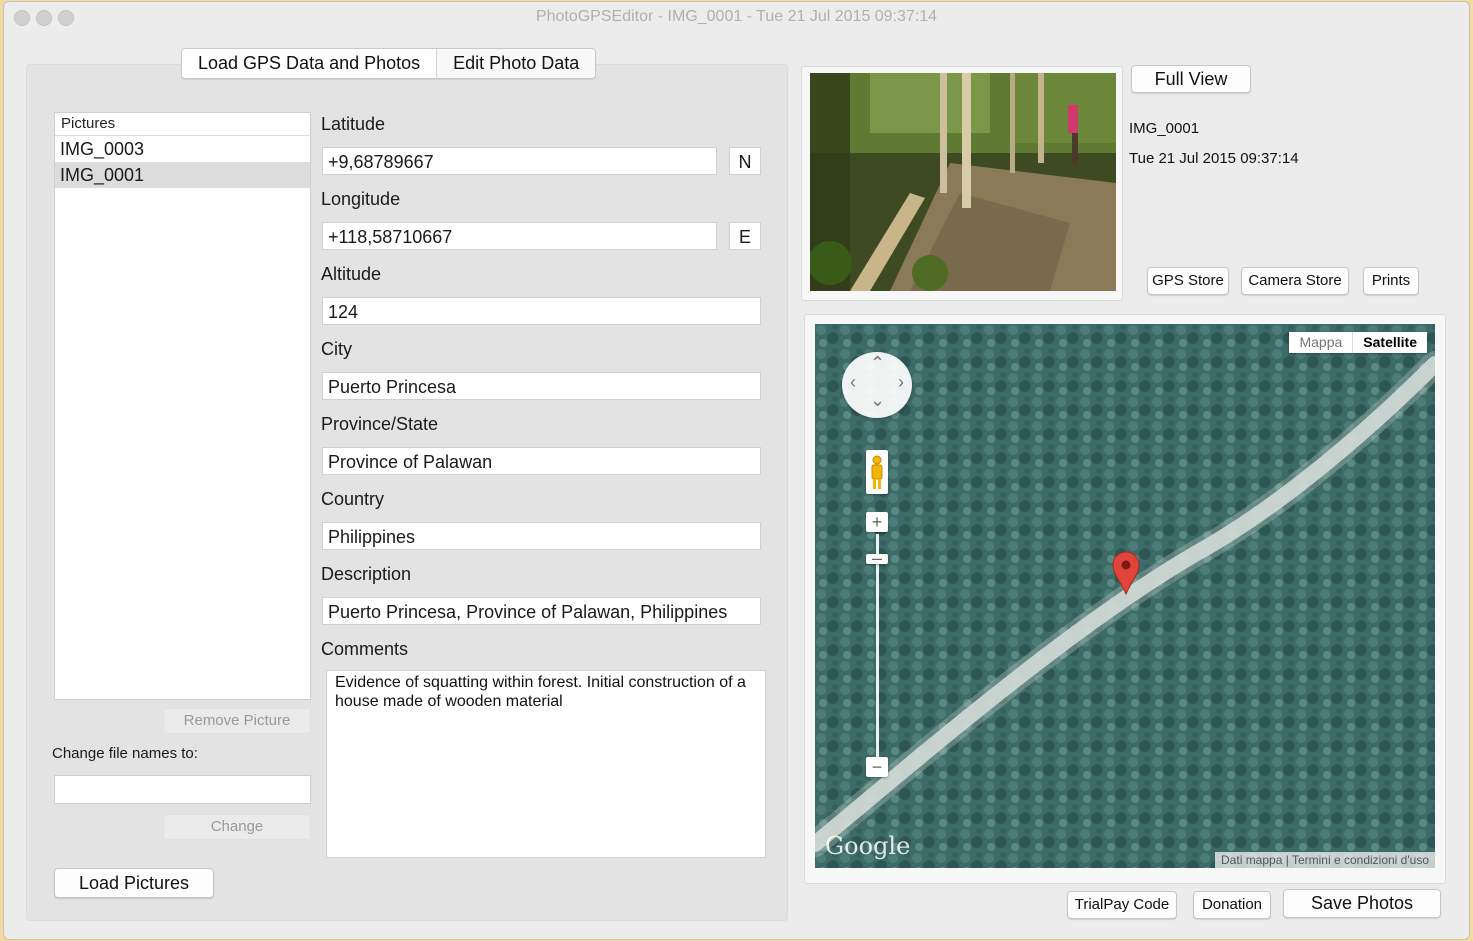 This screenshot has height=941, width=1473. Describe the element at coordinates (353, 124) in the screenshot. I see `latitude-label: Latitude` at that location.